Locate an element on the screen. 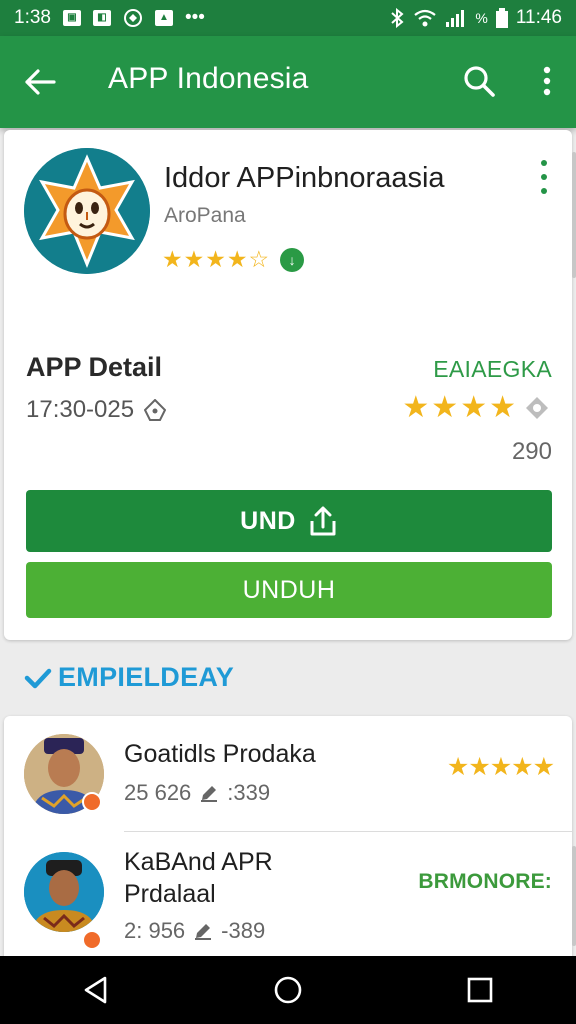 The width and height of the screenshot is (576, 1024). rating-count: 290 is located at coordinates (531, 451).